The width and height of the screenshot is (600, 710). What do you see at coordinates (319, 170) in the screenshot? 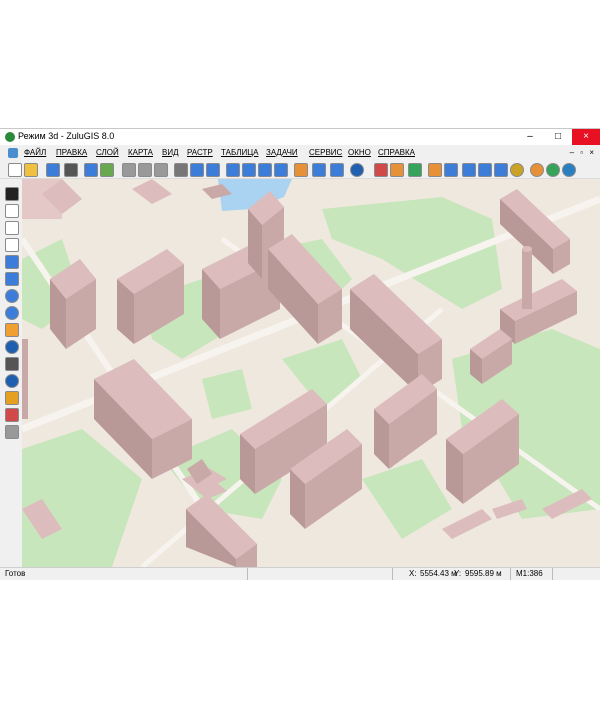
I see `calendar-icon` at bounding box center [319, 170].